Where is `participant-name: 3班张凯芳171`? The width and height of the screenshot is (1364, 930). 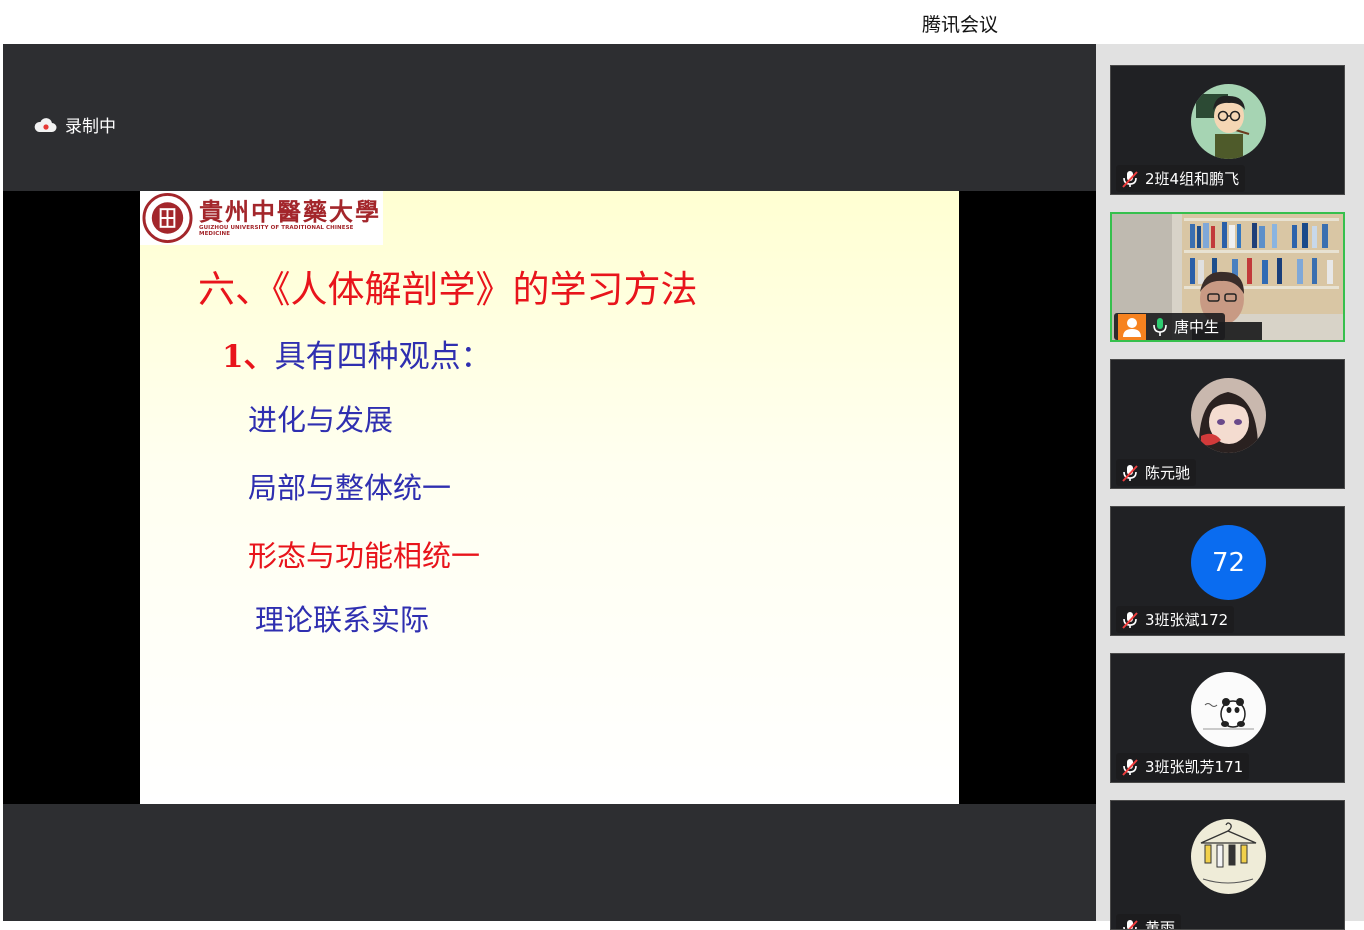 participant-name: 3班张凯芳171 is located at coordinates (1194, 766).